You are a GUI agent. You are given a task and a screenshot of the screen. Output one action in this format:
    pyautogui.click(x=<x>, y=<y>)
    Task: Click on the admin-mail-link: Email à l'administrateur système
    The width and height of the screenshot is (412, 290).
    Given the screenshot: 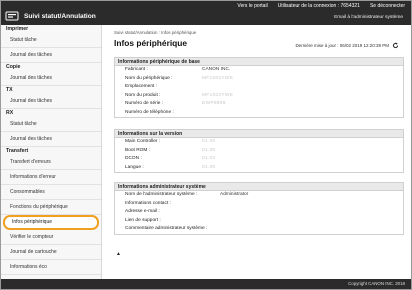 What is the action you would take?
    pyautogui.click(x=368, y=17)
    